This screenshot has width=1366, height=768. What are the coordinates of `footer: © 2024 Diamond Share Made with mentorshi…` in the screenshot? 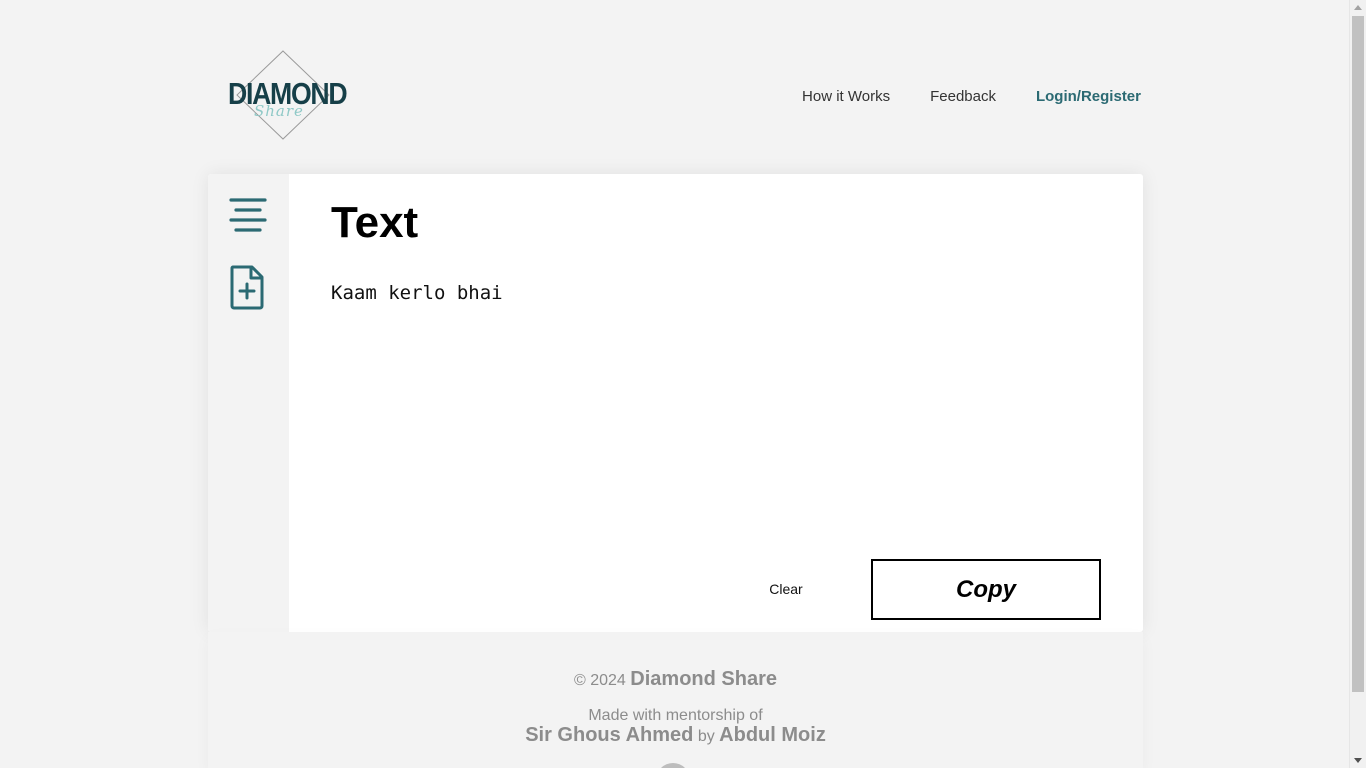 It's located at (675, 700).